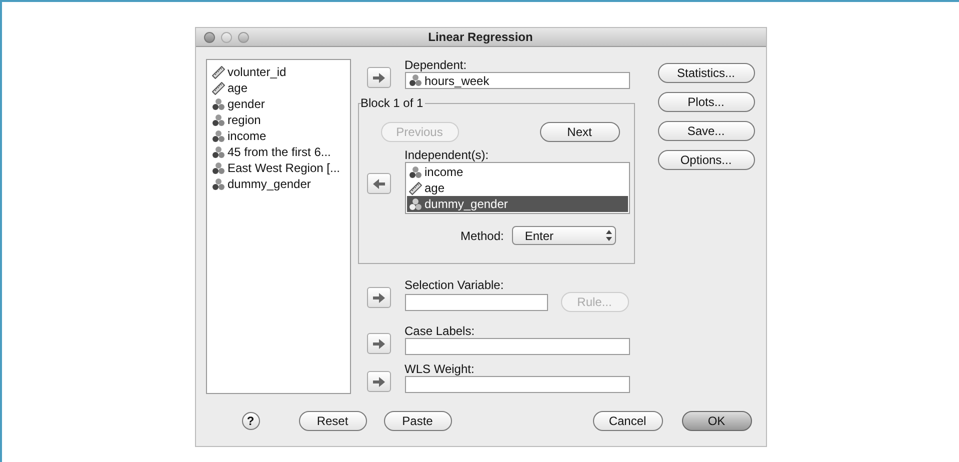  Describe the element at coordinates (251, 421) in the screenshot. I see `help-button: ?` at that location.